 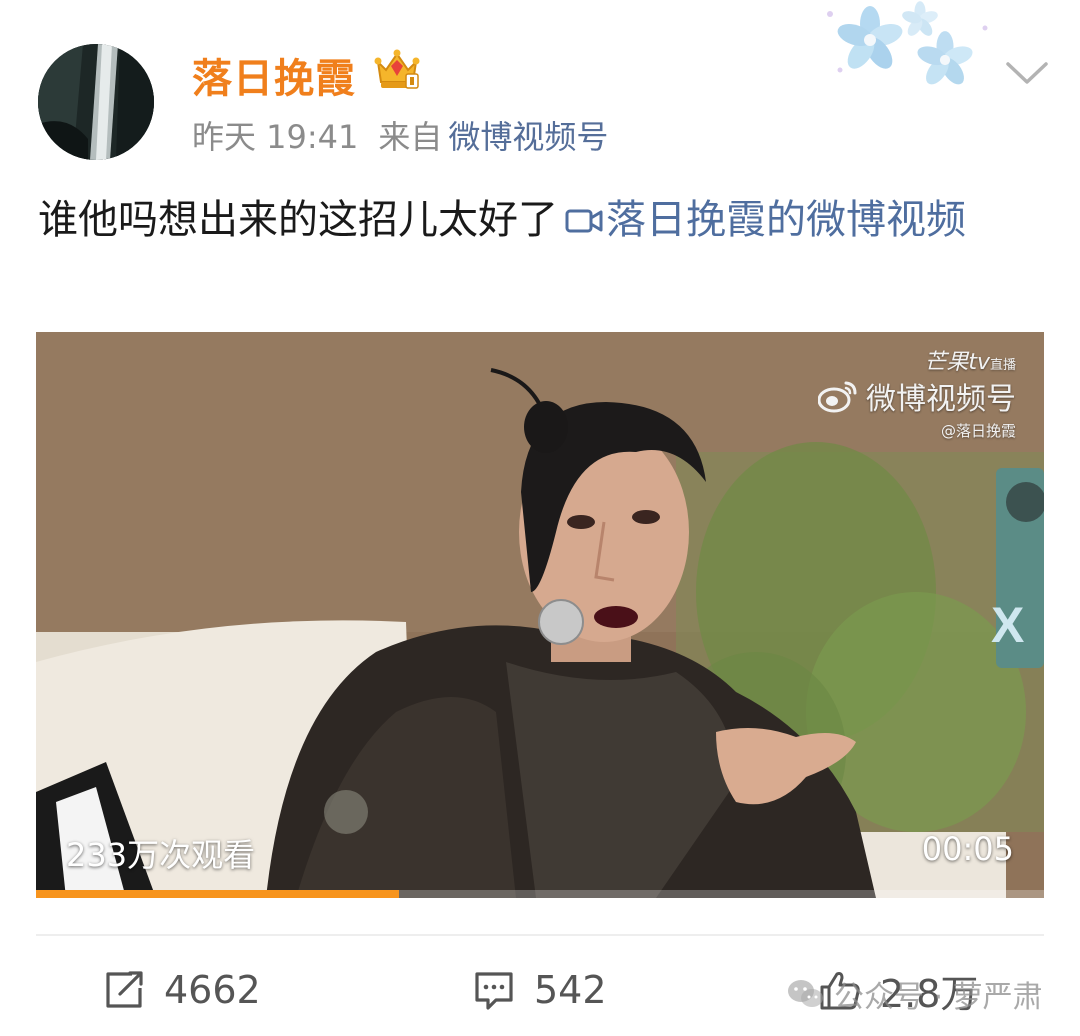 What do you see at coordinates (805, 993) in the screenshot?
I see `wechat-icon` at bounding box center [805, 993].